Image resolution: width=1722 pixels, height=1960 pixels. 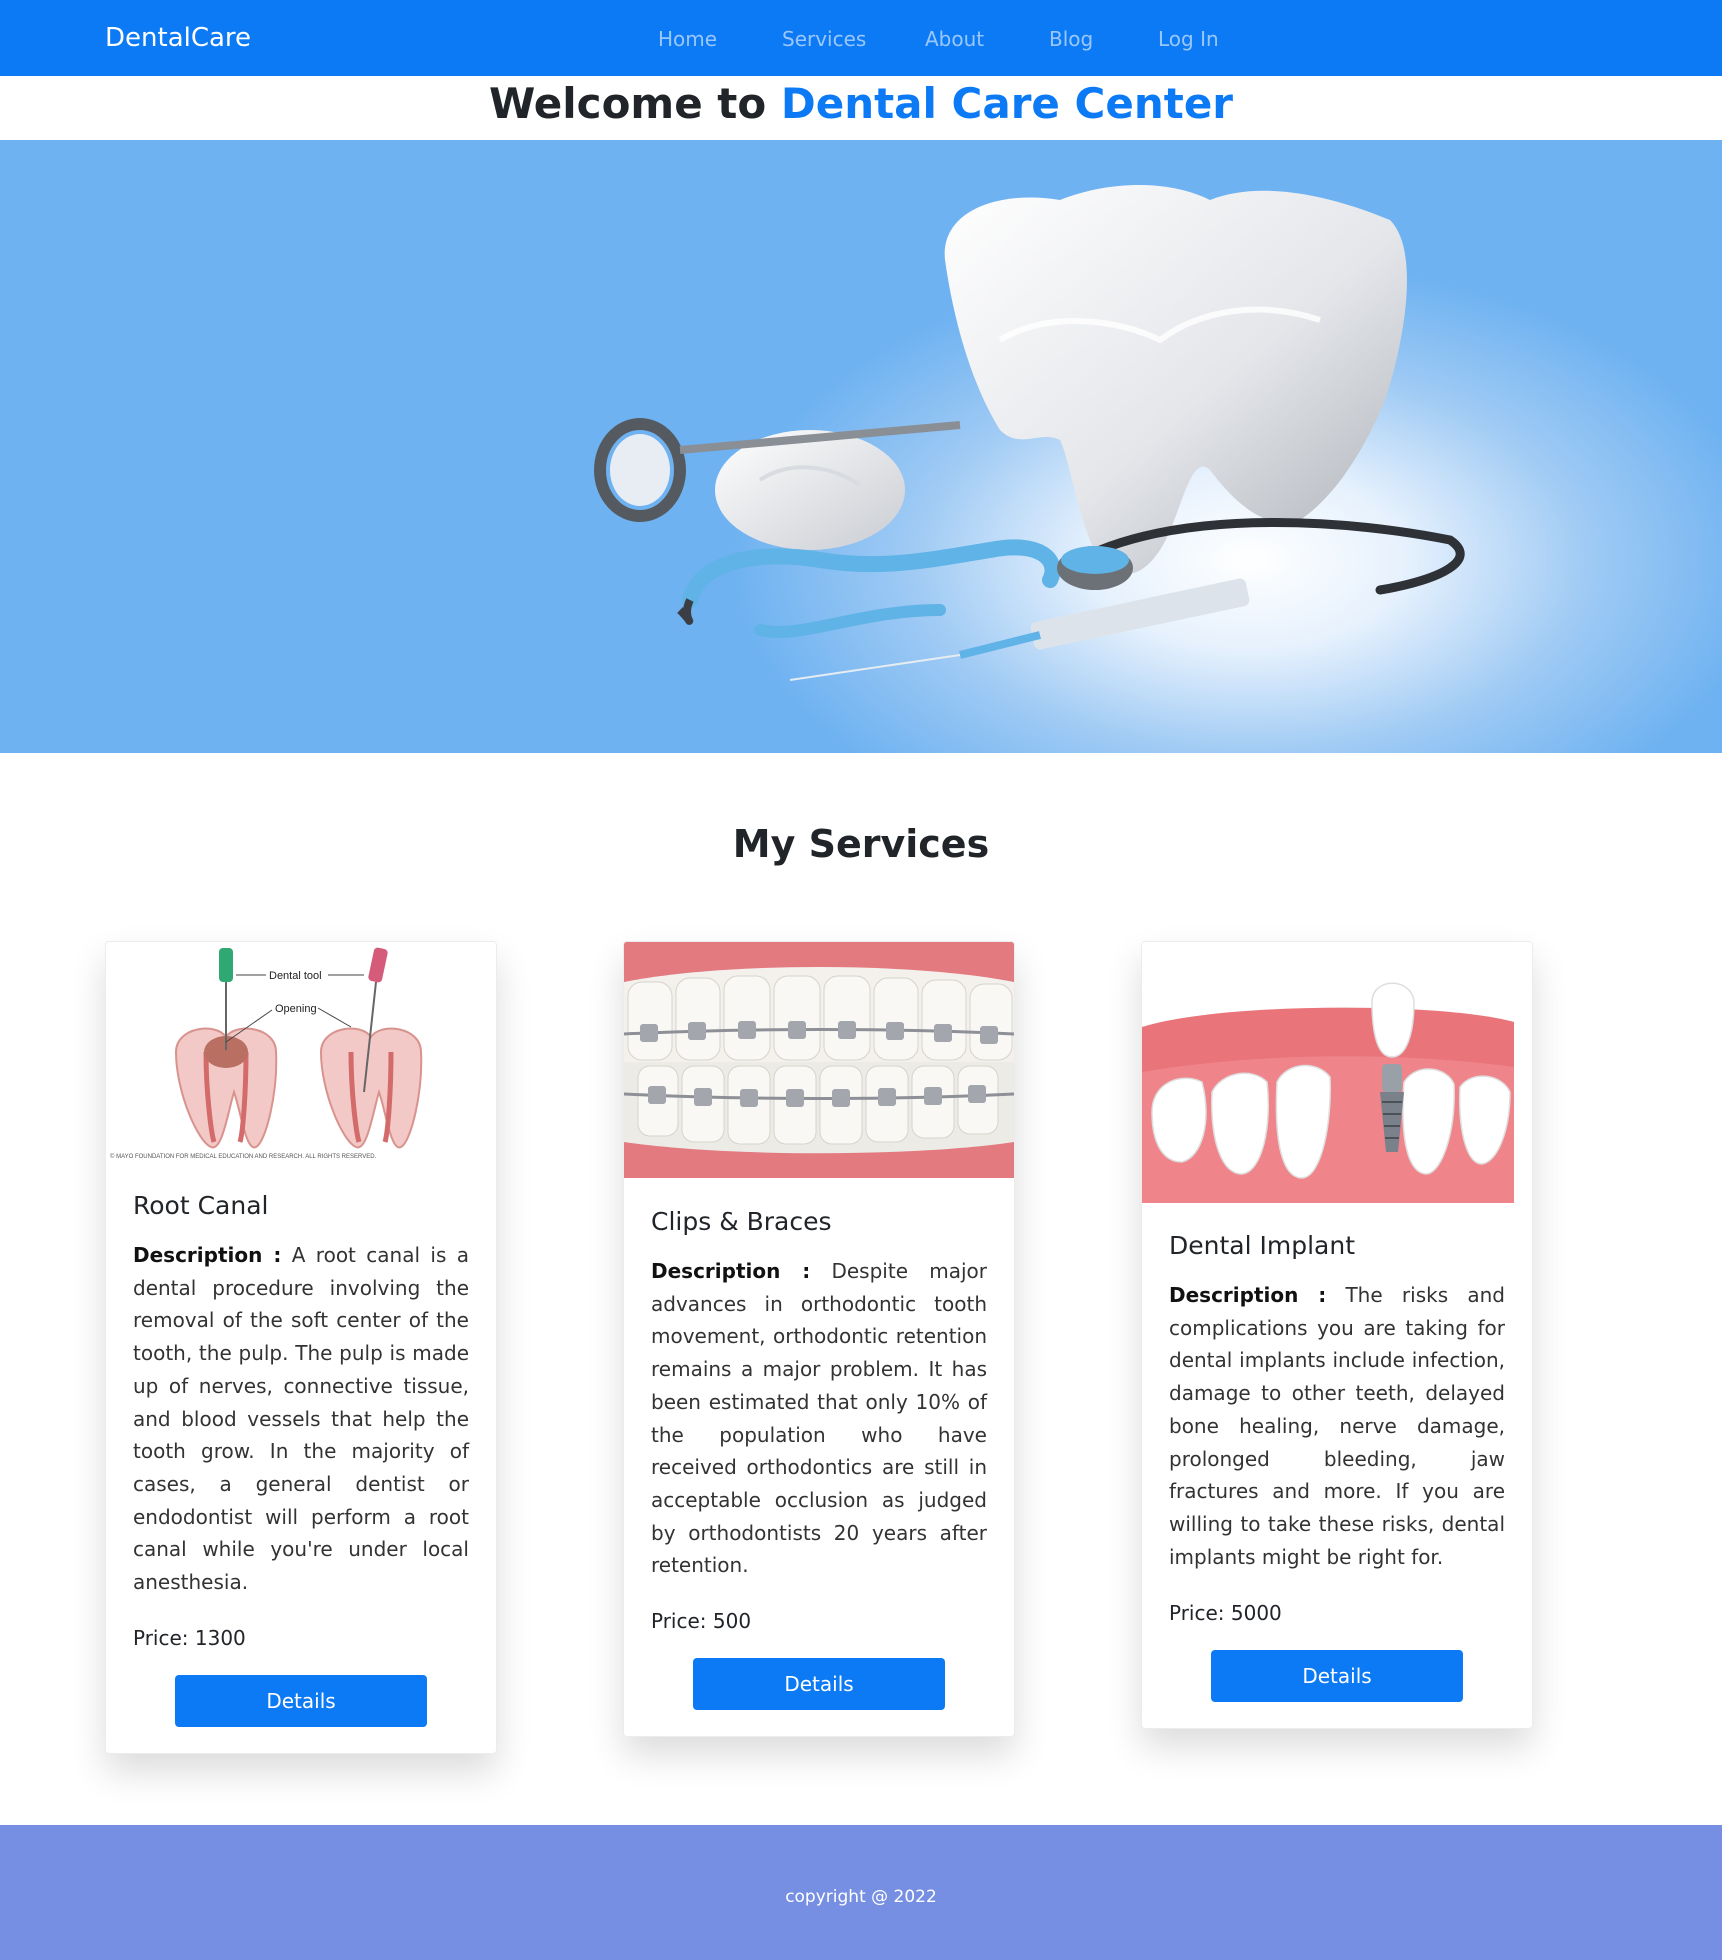 I want to click on braces-image, so click(x=819, y=1060).